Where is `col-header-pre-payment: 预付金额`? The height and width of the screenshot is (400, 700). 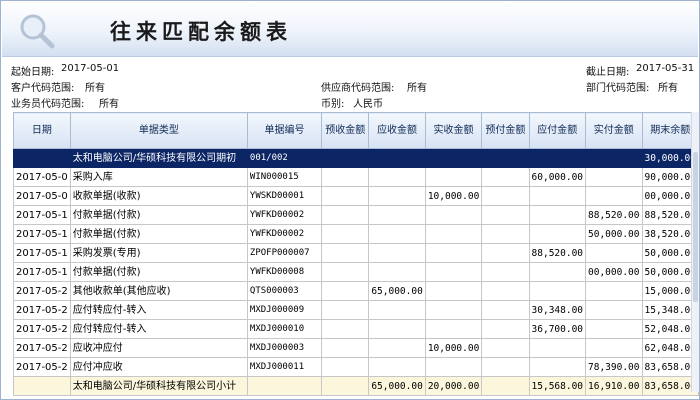
col-header-pre-payment: 预付金额 is located at coordinates (505, 130).